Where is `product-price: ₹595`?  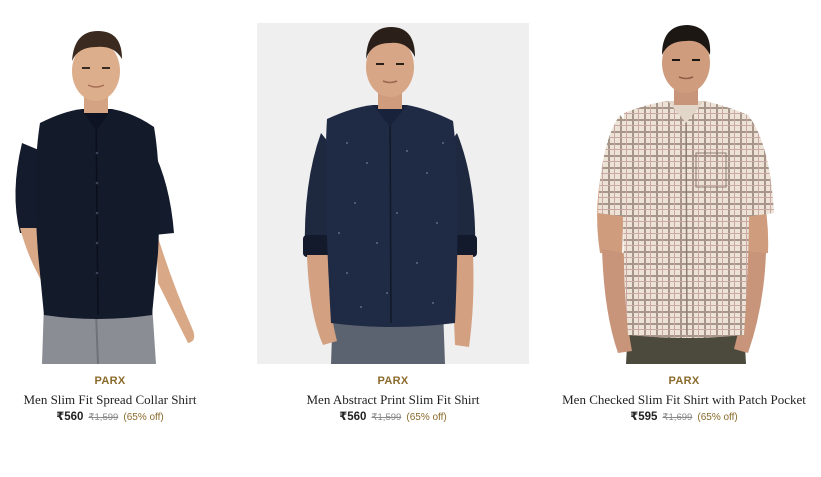 product-price: ₹595 is located at coordinates (644, 417).